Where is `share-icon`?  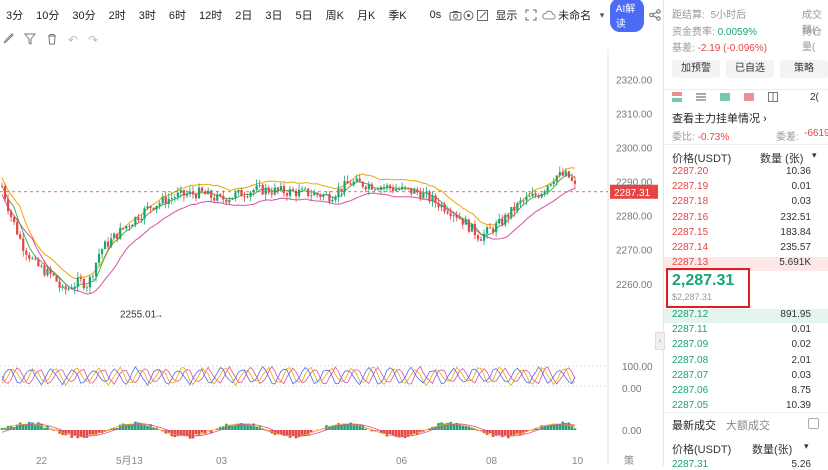 share-icon is located at coordinates (655, 15).